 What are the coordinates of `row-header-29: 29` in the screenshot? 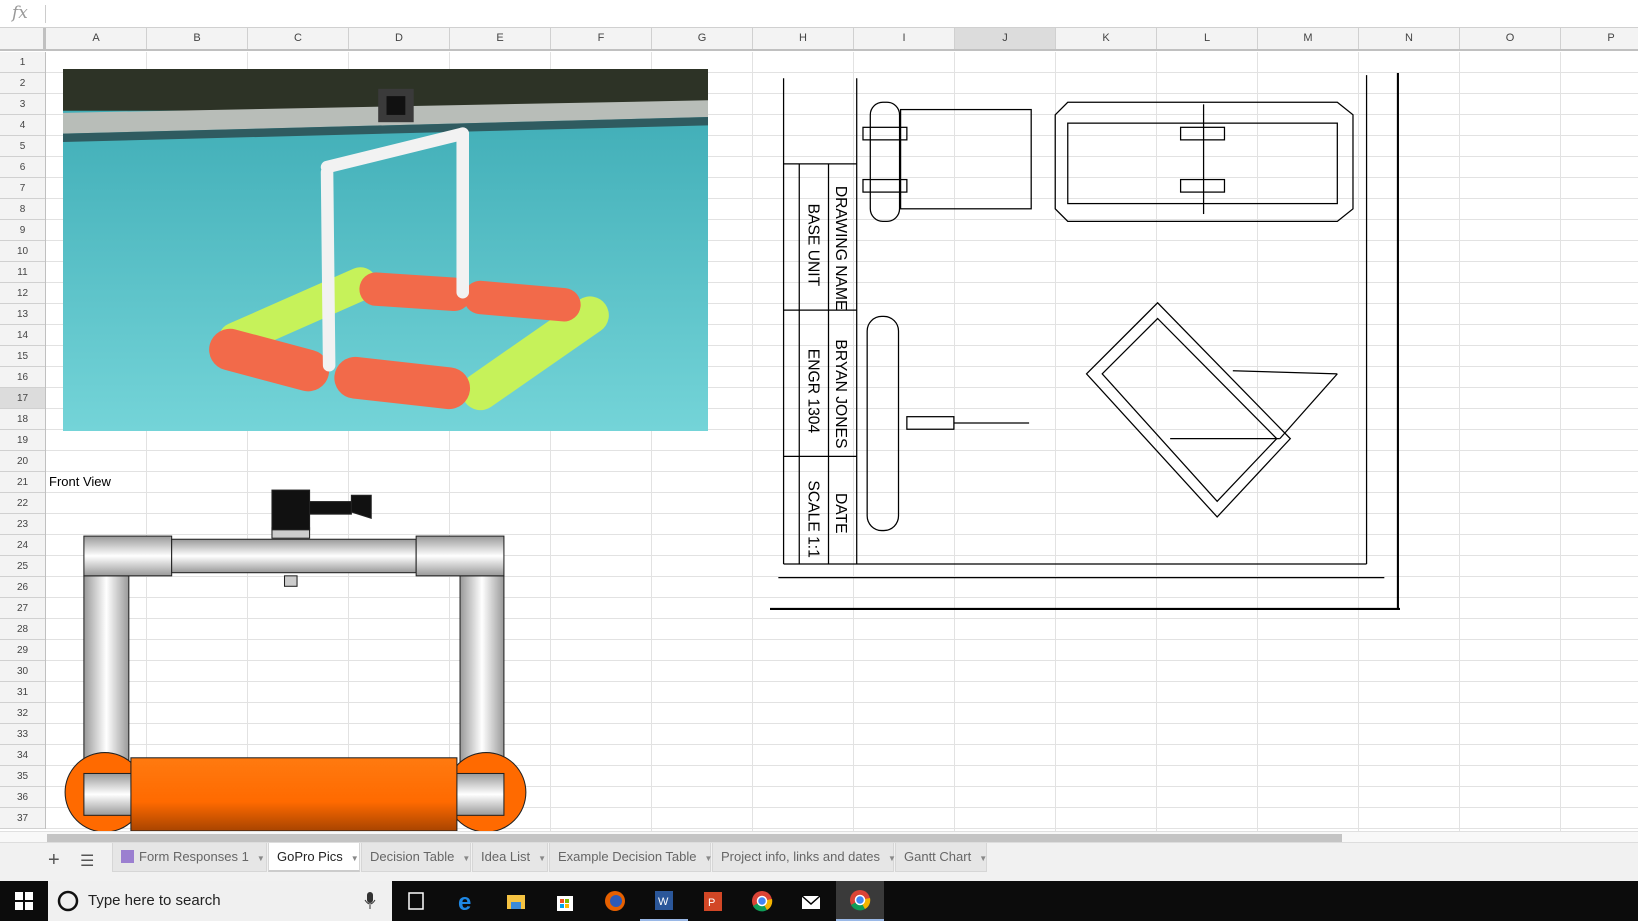 It's located at (22, 650).